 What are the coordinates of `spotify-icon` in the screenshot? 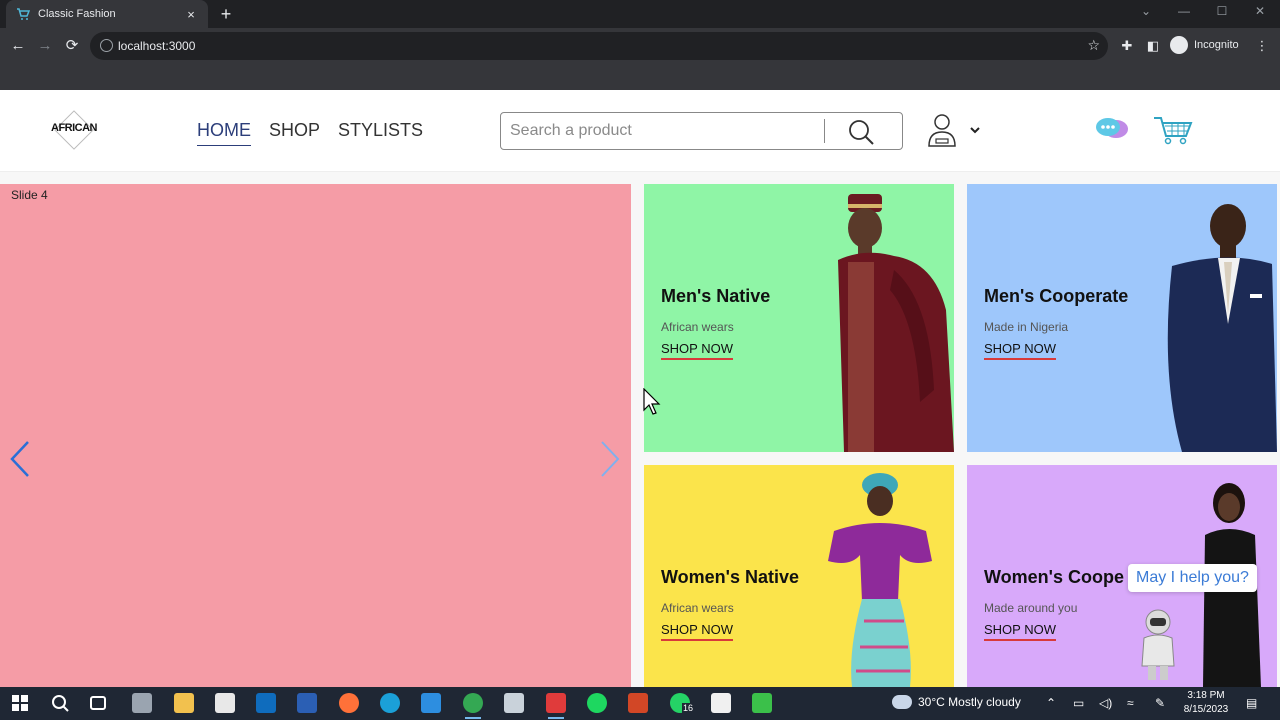 It's located at (597, 703).